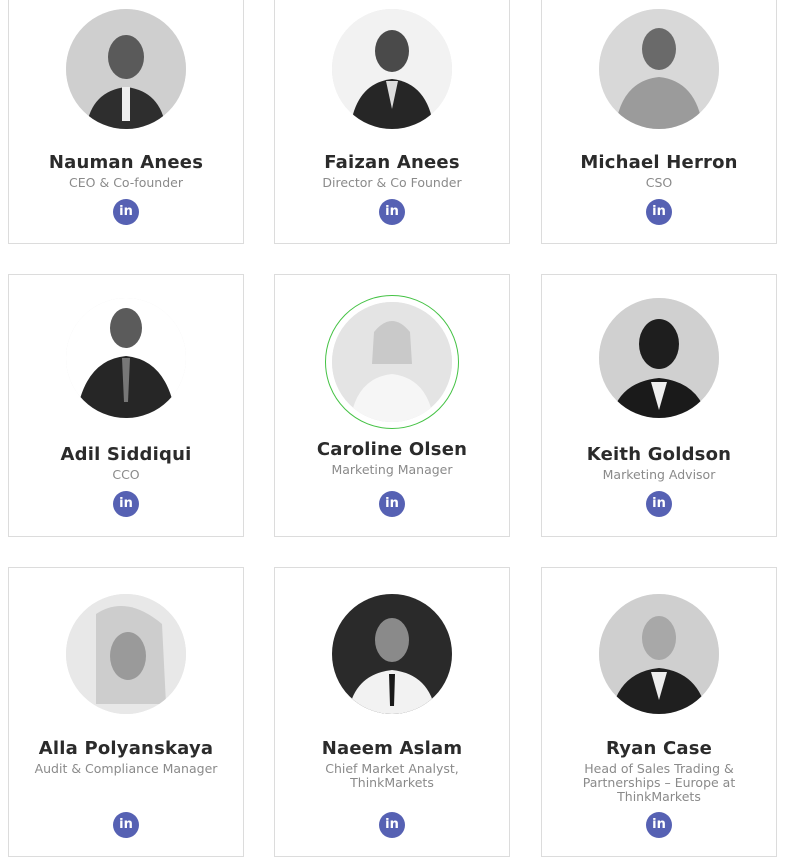  I want to click on member-name: Michael Herron, so click(659, 162).